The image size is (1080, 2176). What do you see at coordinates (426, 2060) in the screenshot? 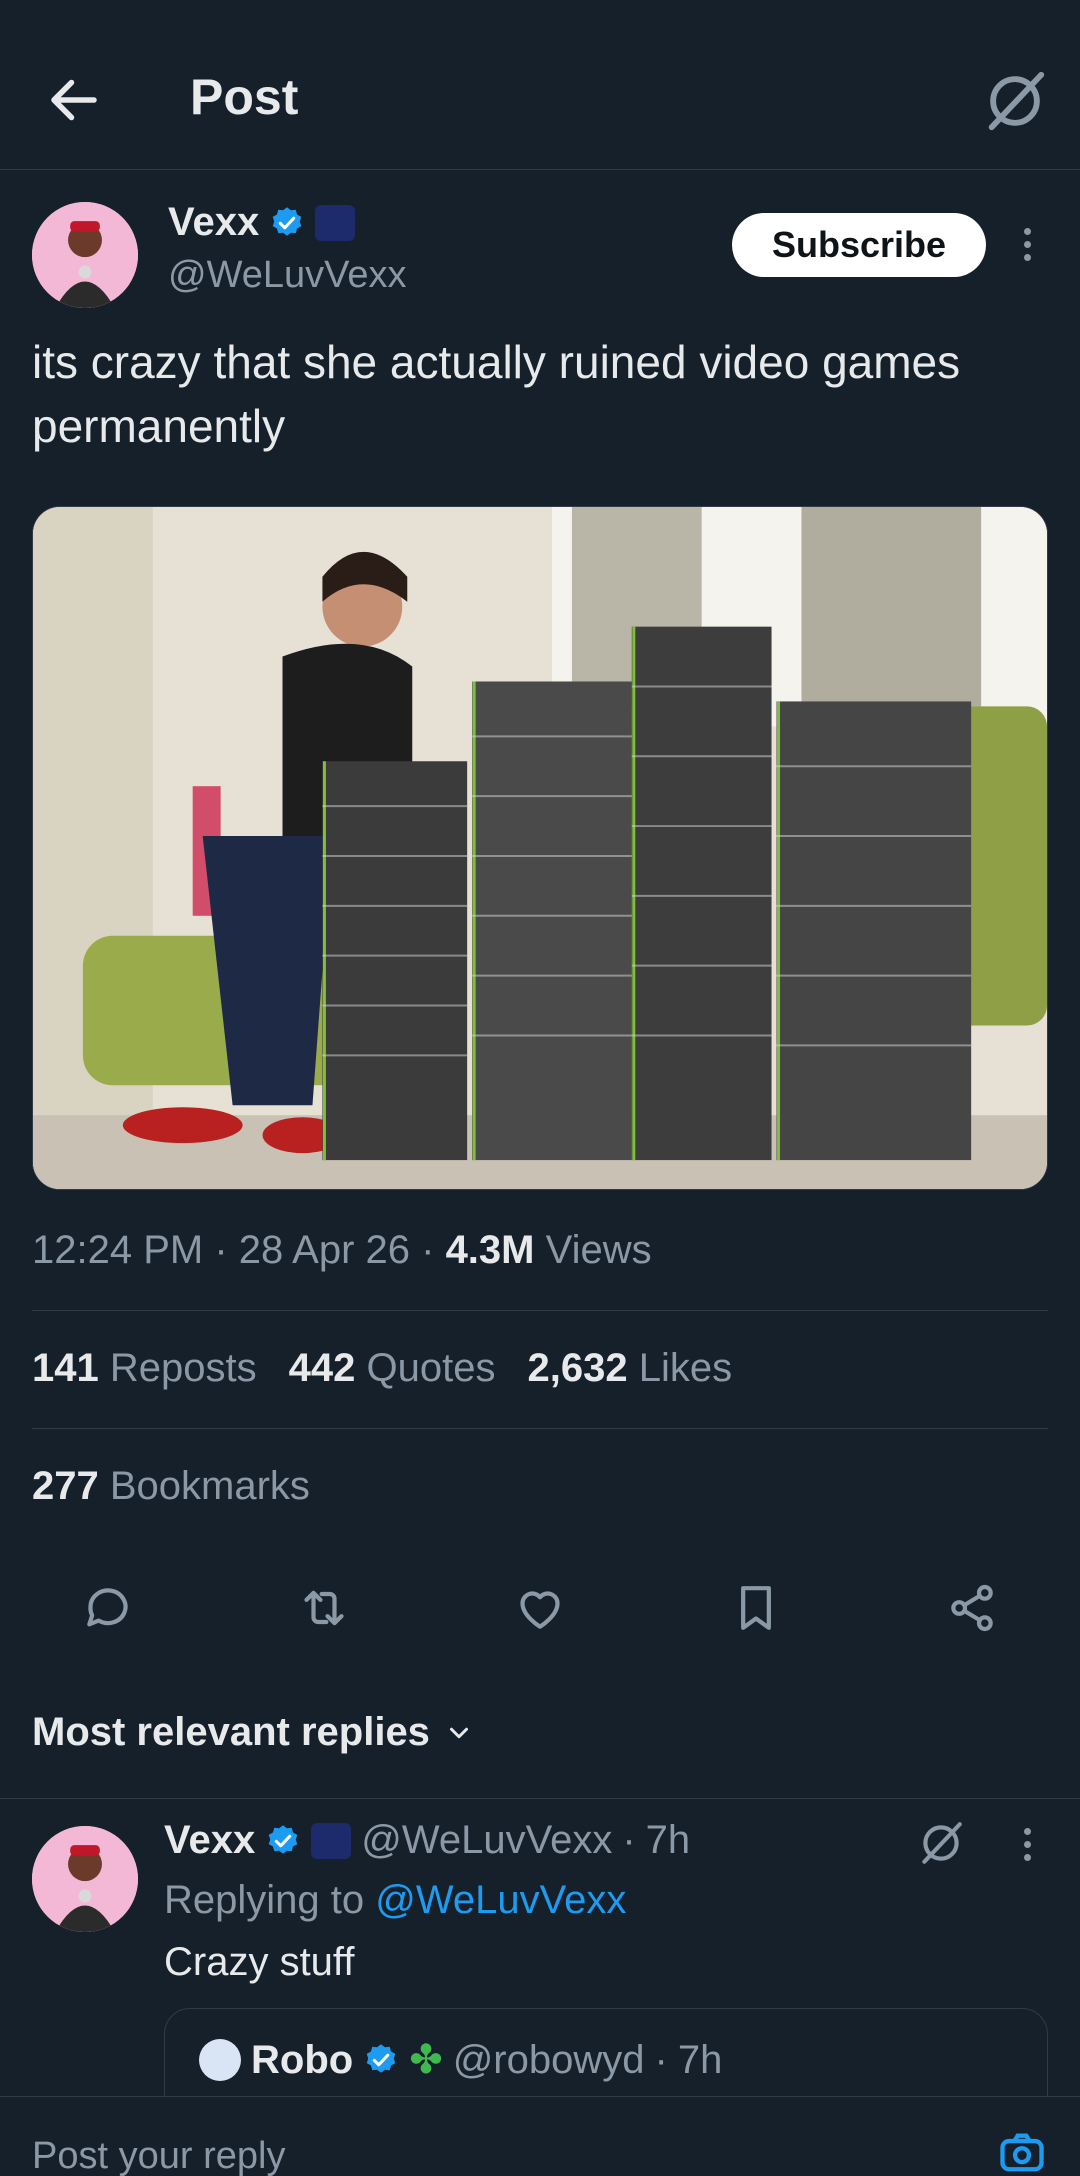
I see `clover-icon: ✤` at bounding box center [426, 2060].